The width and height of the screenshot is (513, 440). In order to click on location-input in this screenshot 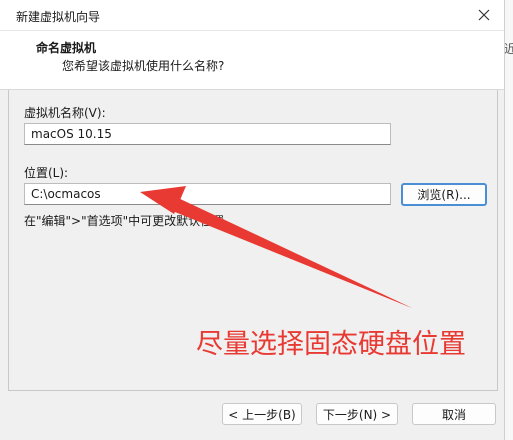, I will do `click(207, 194)`.